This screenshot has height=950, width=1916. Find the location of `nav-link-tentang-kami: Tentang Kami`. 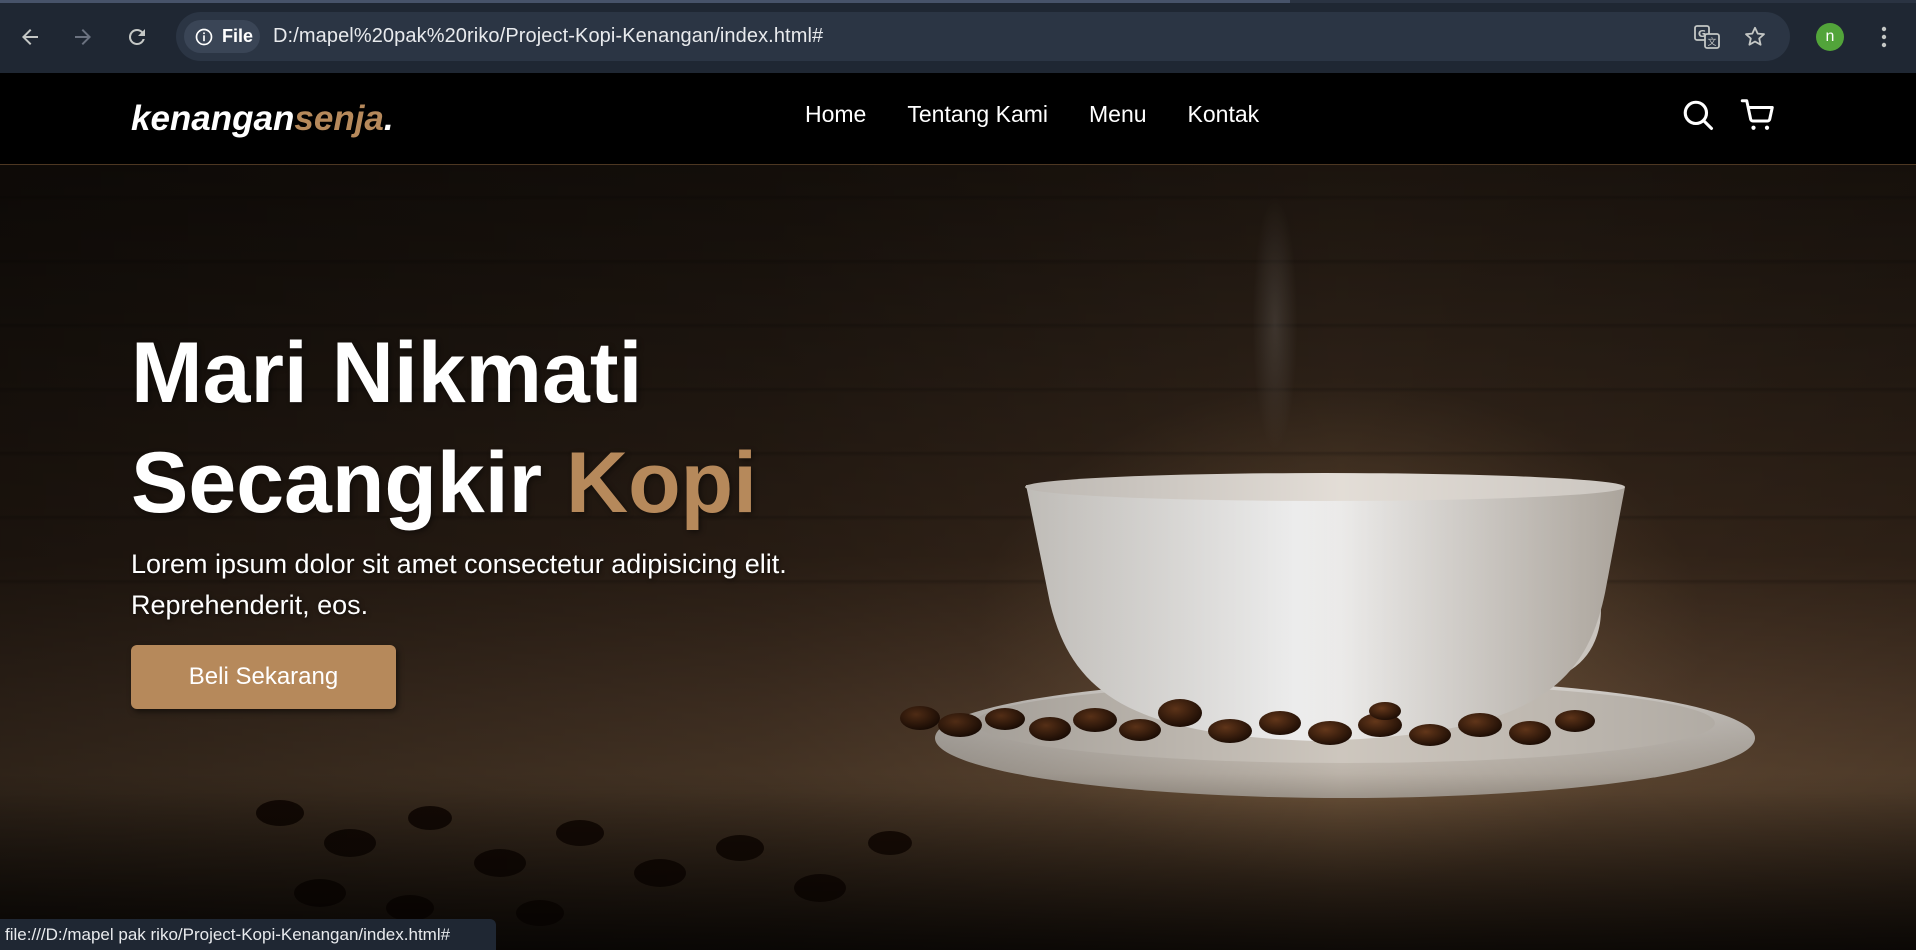

nav-link-tentang-kami: Tentang Kami is located at coordinates (977, 114).